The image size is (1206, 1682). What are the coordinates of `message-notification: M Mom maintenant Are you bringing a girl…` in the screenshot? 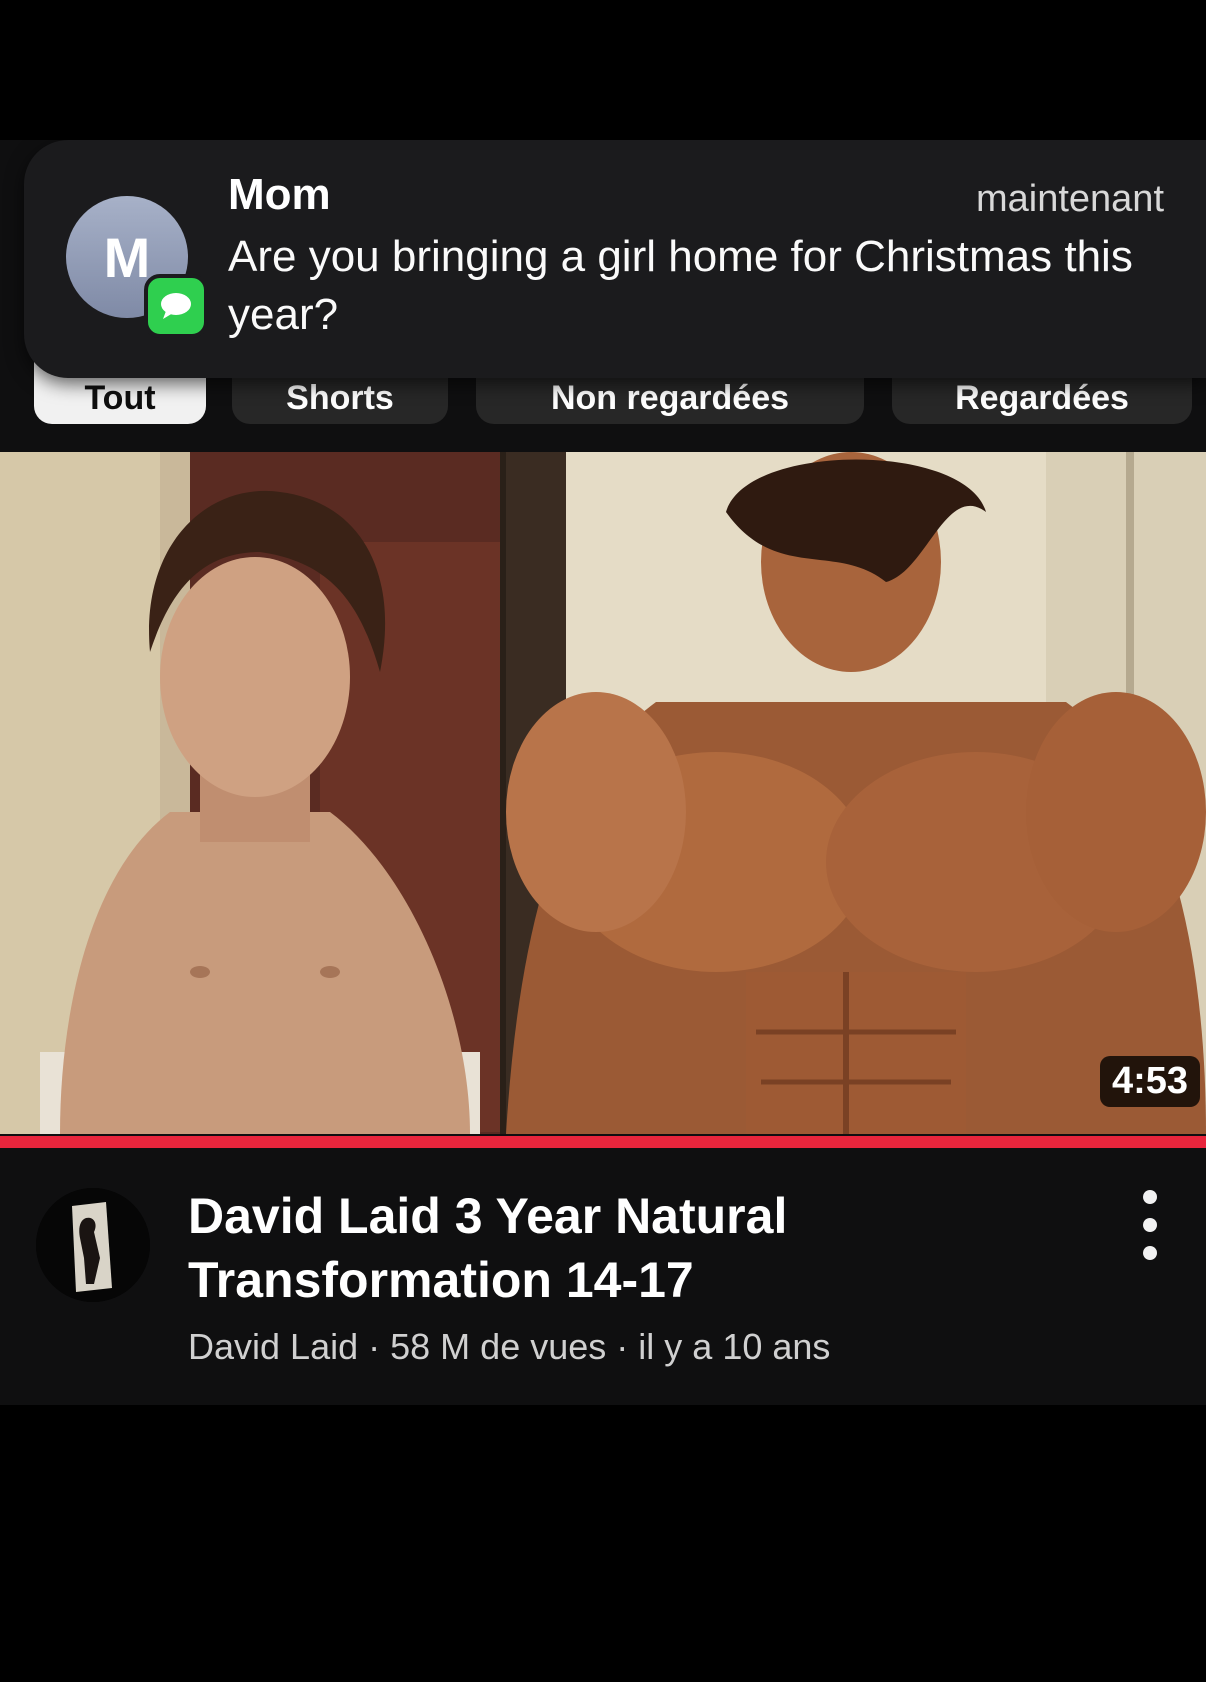 It's located at (615, 259).